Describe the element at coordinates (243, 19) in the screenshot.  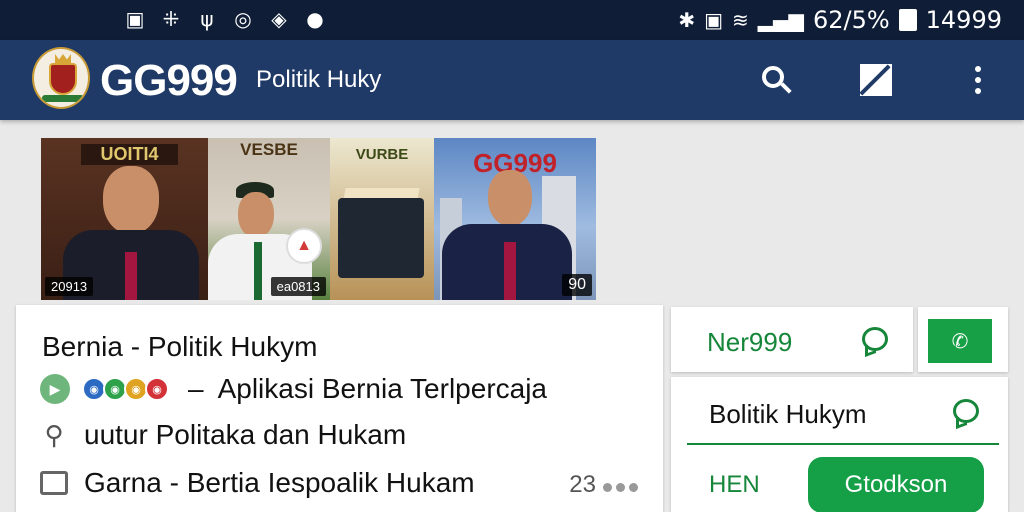
I see `sync-icon: ◎` at that location.